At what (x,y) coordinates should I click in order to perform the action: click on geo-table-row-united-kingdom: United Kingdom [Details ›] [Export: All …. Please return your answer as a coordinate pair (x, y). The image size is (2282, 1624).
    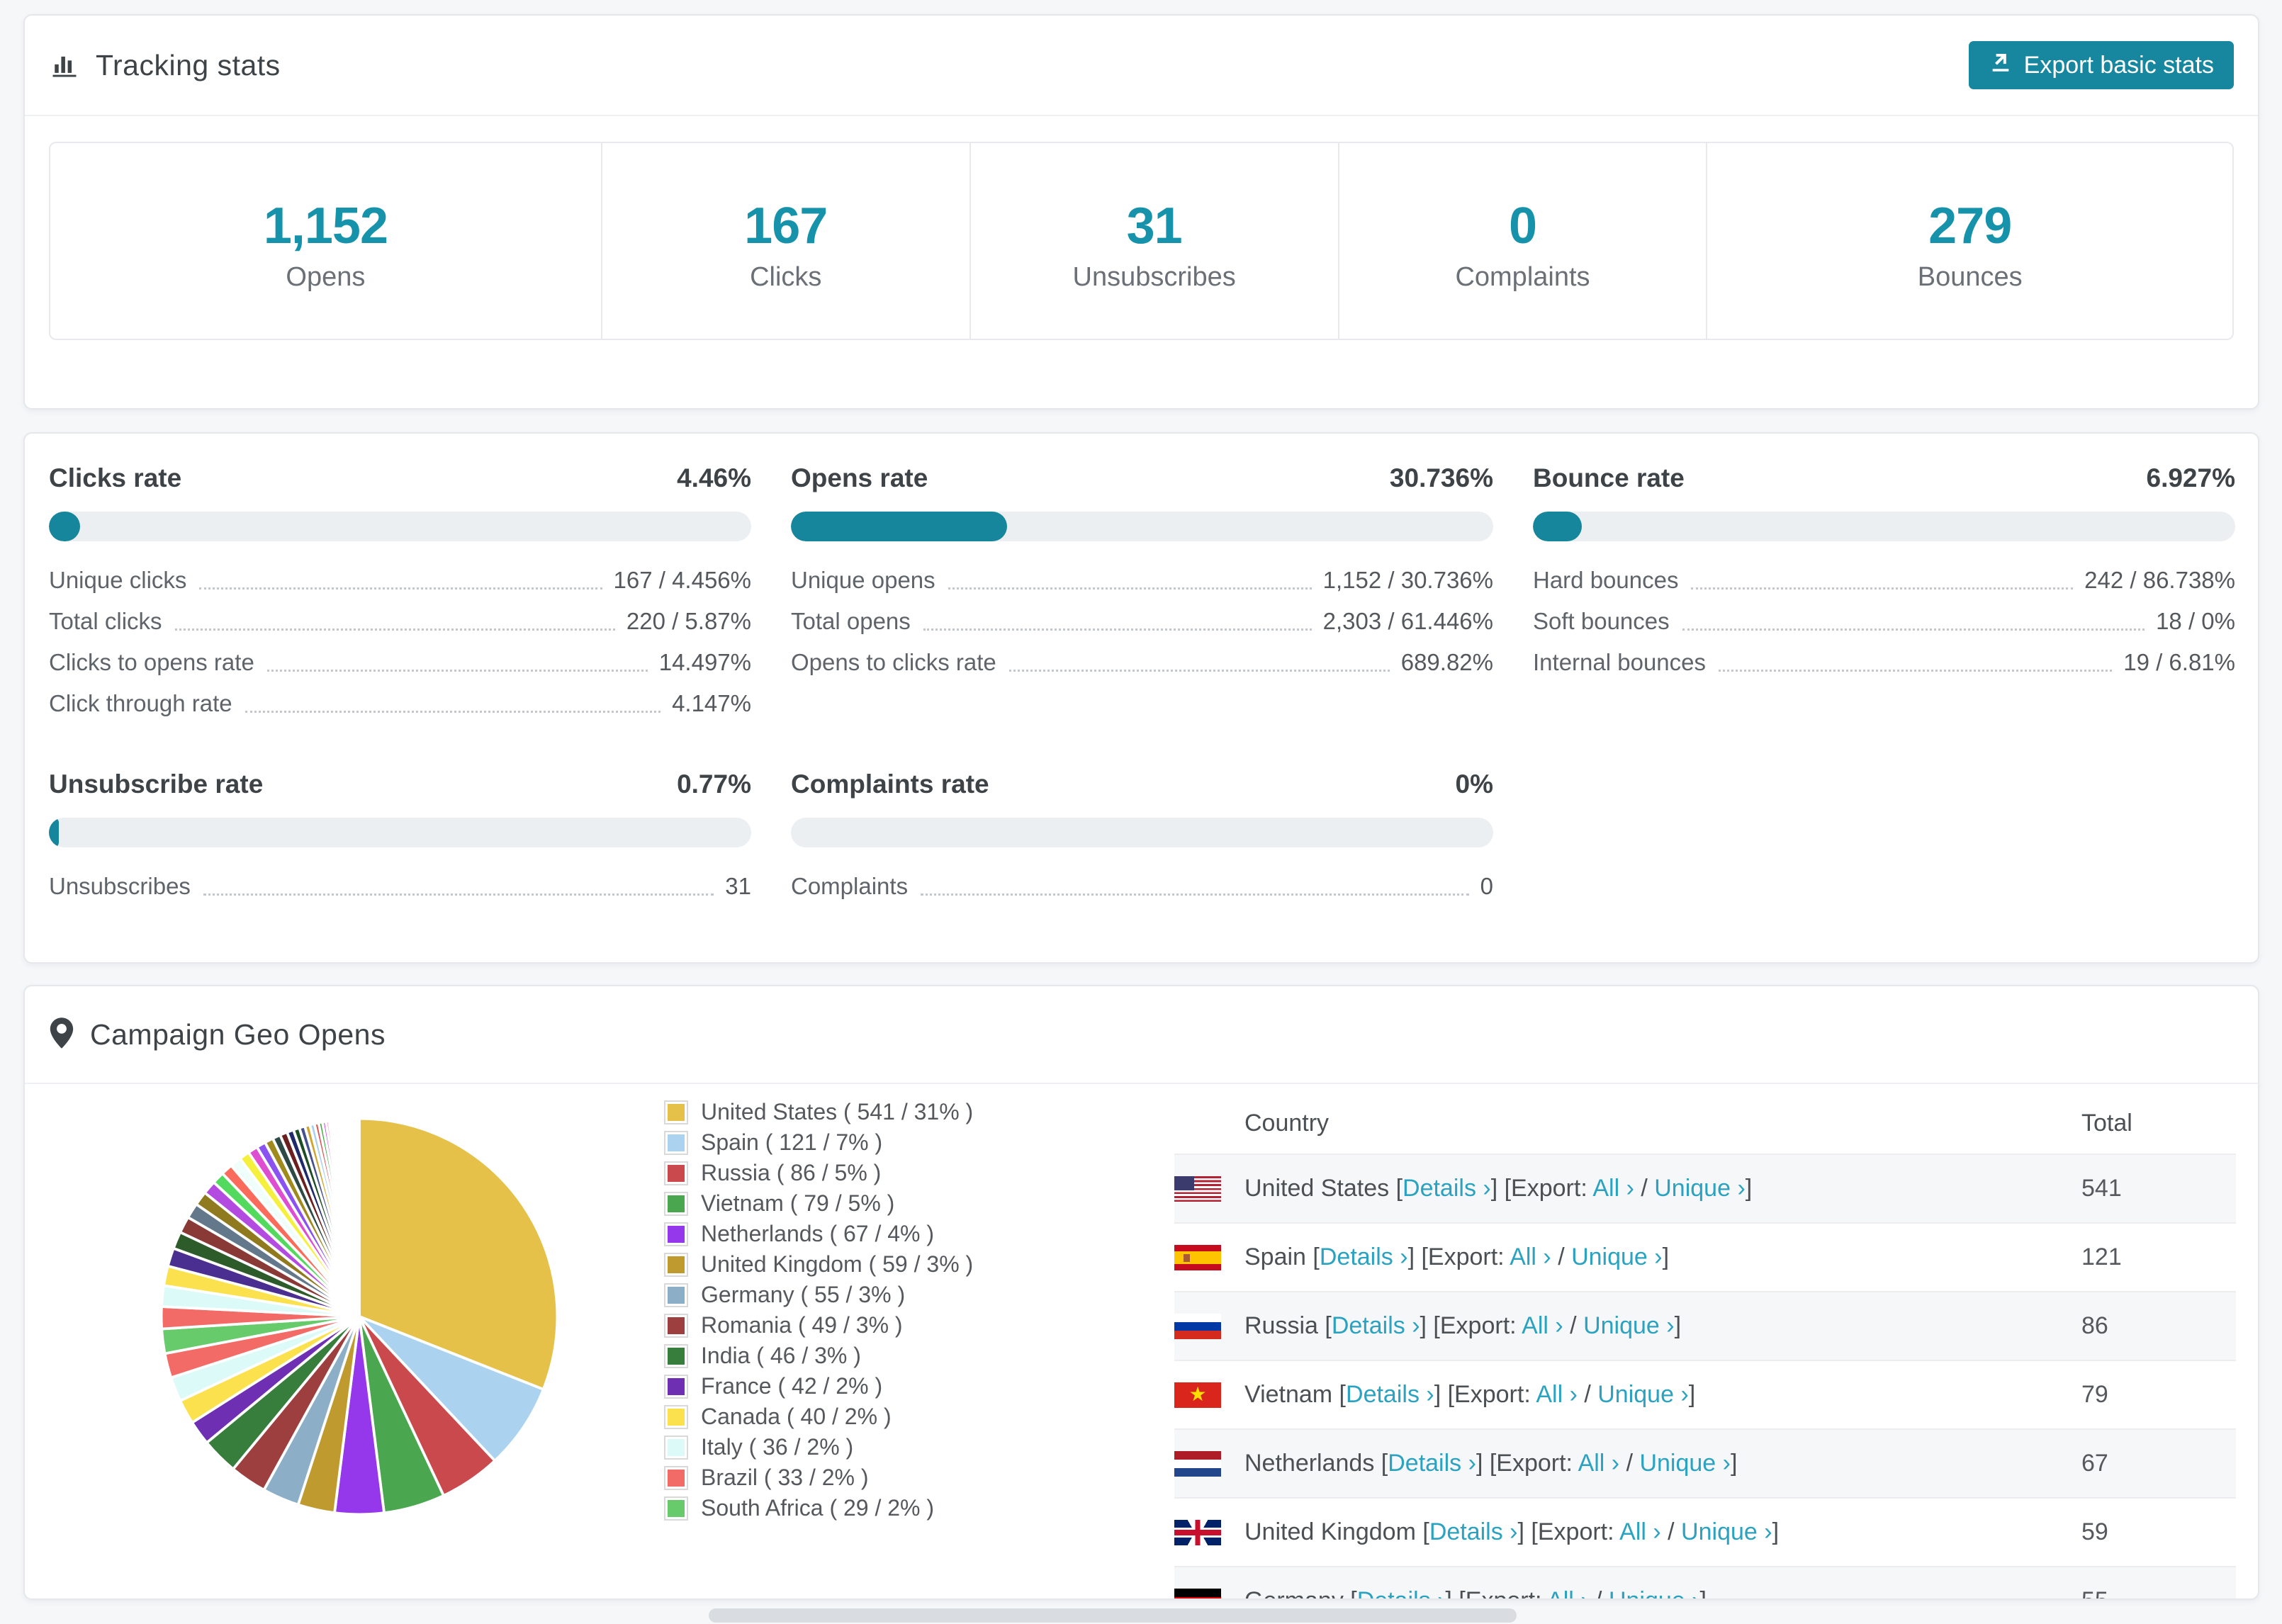
    Looking at the image, I should click on (1705, 1532).